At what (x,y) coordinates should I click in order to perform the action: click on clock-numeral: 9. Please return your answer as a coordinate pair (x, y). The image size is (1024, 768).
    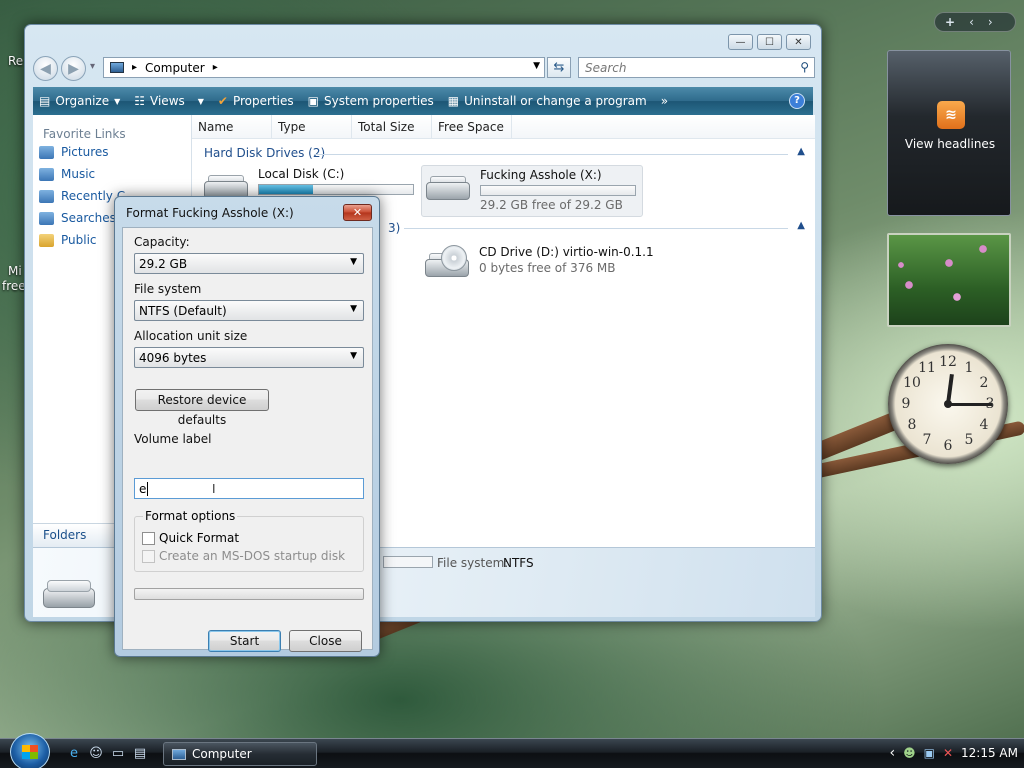
    Looking at the image, I should click on (906, 404).